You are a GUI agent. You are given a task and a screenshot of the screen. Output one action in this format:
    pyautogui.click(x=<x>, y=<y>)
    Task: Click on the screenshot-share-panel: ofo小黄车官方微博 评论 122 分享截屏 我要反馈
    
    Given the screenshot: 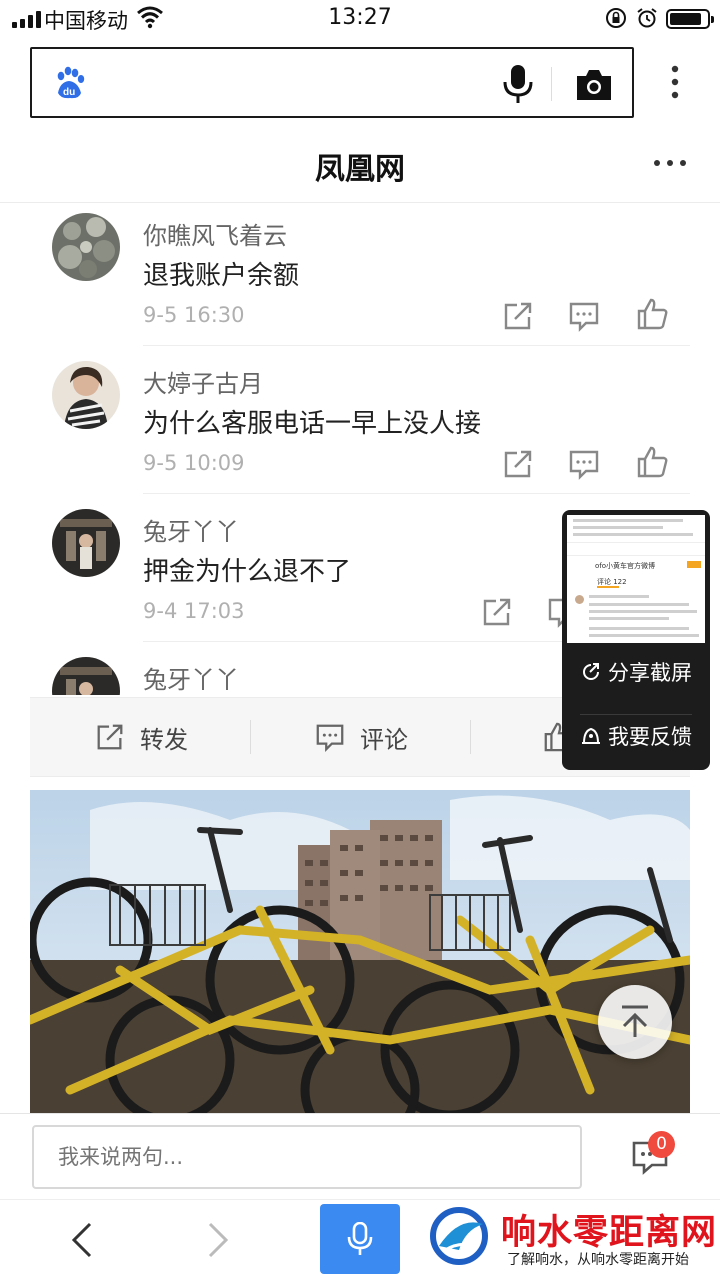 What is the action you would take?
    pyautogui.click(x=636, y=640)
    